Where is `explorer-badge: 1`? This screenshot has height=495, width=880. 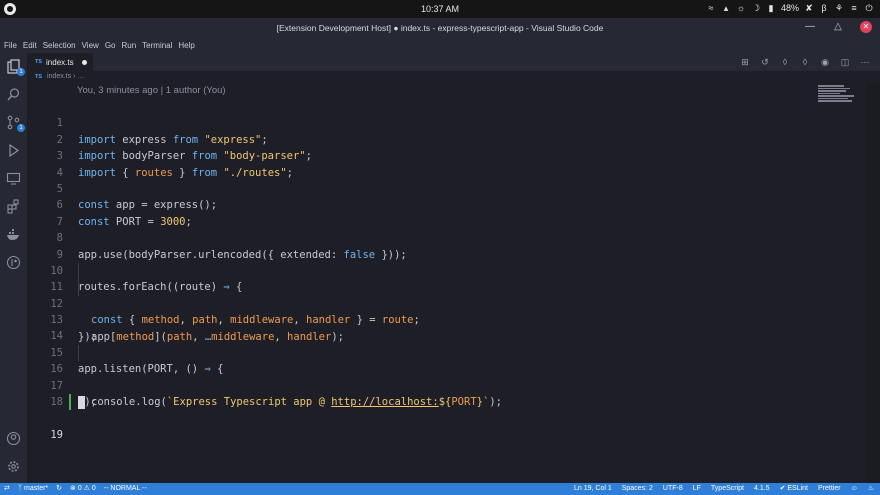 explorer-badge: 1 is located at coordinates (21, 72).